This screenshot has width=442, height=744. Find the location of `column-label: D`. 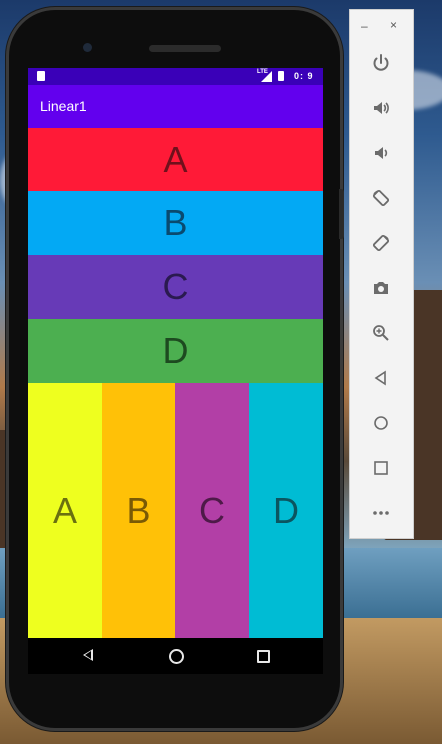

column-label: D is located at coordinates (286, 510).